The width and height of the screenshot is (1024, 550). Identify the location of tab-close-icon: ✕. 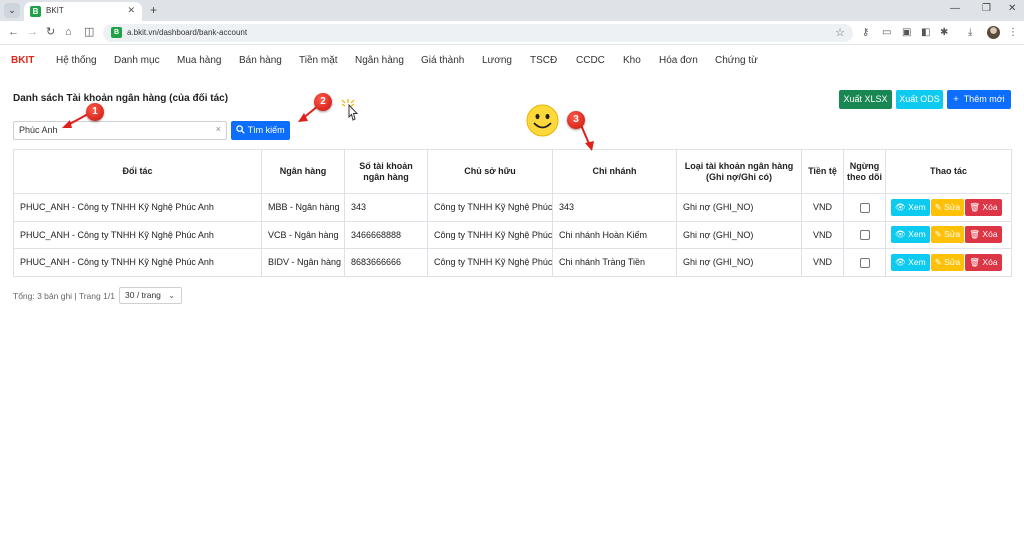
(131, 10).